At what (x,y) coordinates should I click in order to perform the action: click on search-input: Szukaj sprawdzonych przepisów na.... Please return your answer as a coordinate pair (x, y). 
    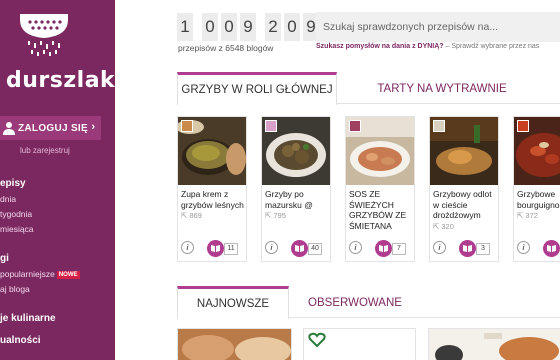
    Looking at the image, I should click on (438, 27).